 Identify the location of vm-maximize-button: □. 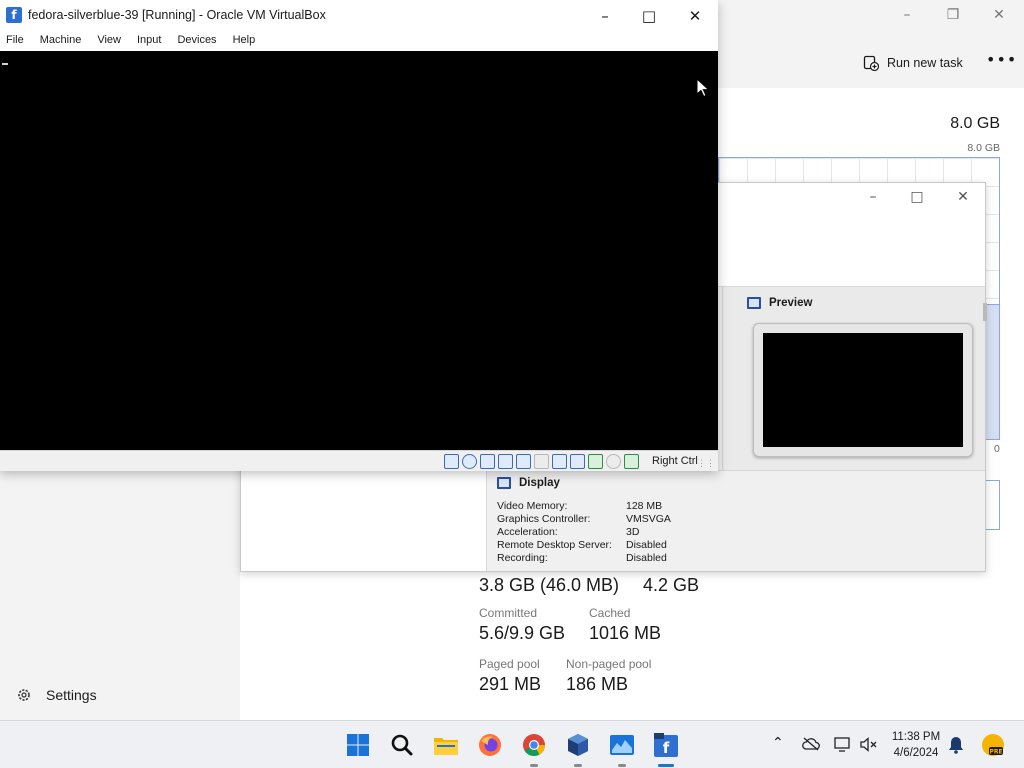
(649, 16).